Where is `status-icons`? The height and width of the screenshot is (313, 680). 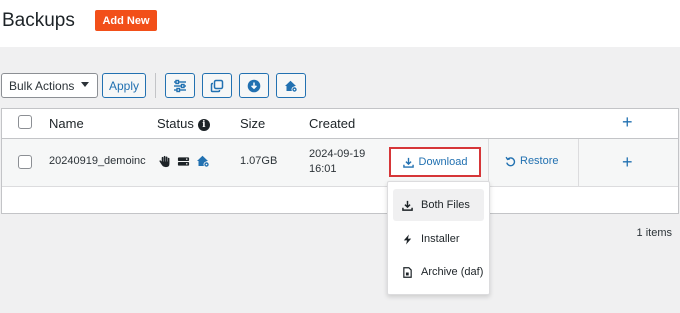 status-icons is located at coordinates (184, 161).